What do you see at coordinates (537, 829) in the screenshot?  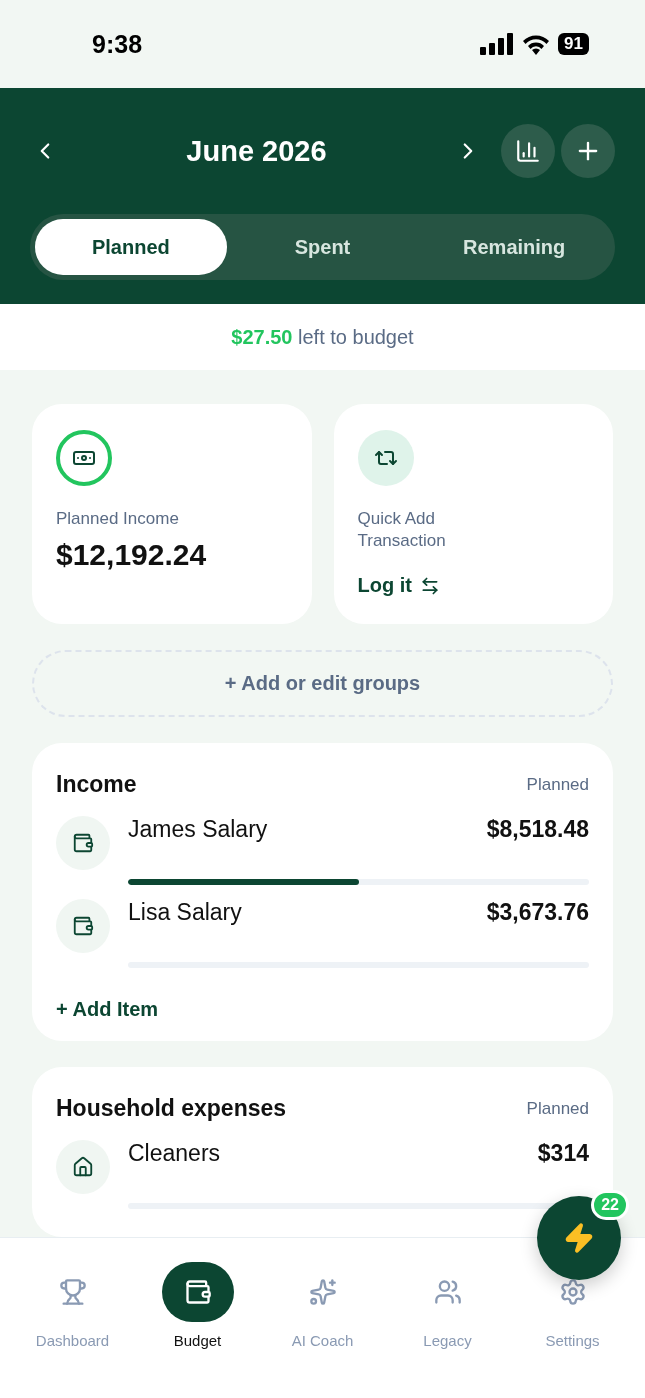 I see `item-amount: $8,518.48` at bounding box center [537, 829].